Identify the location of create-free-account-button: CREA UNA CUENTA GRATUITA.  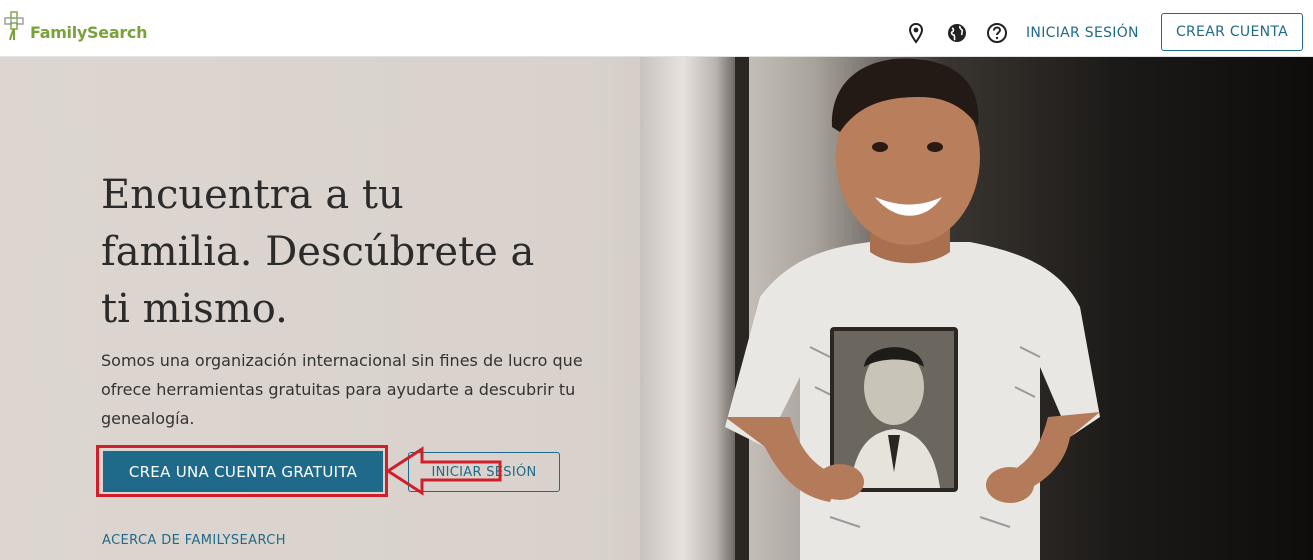
(243, 471).